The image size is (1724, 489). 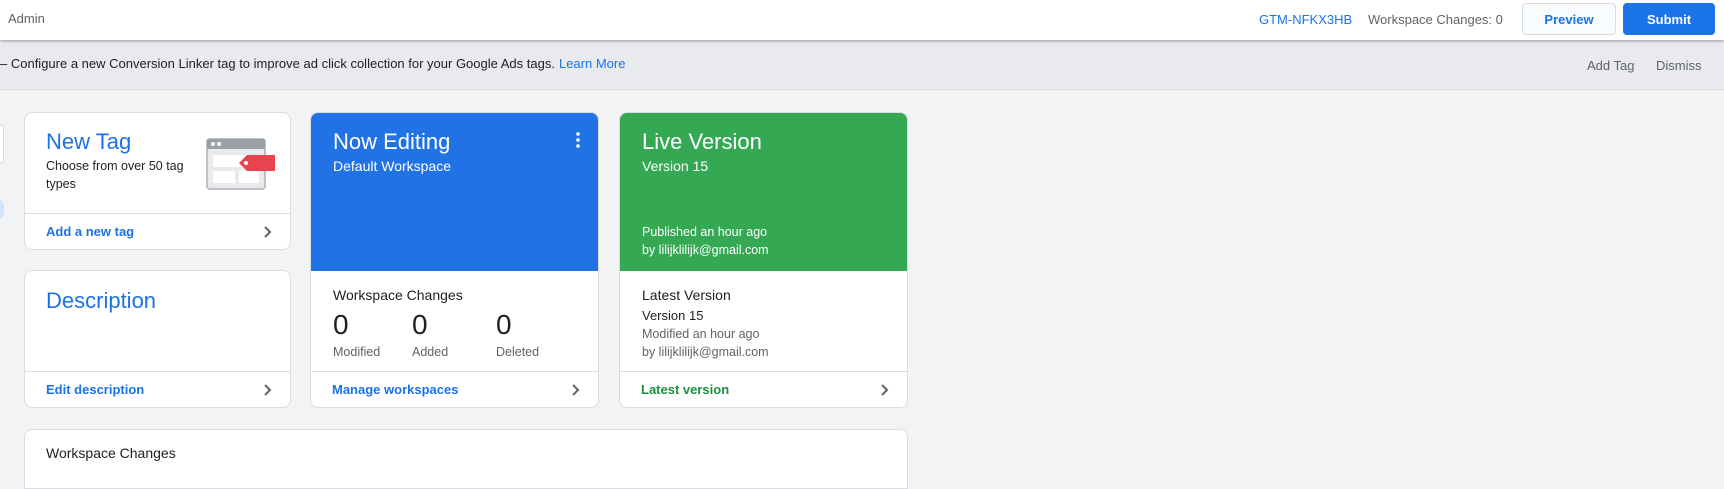 What do you see at coordinates (240, 164) in the screenshot?
I see `tag-illustration-icon` at bounding box center [240, 164].